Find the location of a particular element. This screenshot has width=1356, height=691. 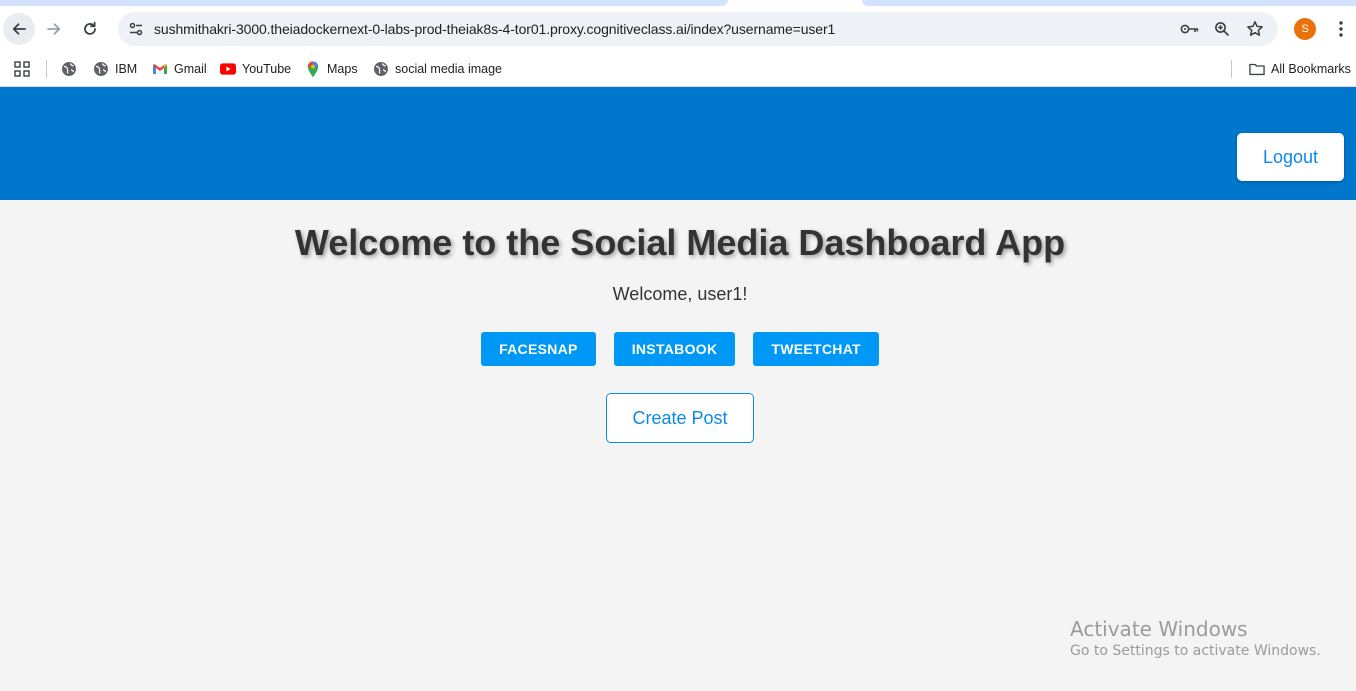

zoom-icon is located at coordinates (1222, 29).